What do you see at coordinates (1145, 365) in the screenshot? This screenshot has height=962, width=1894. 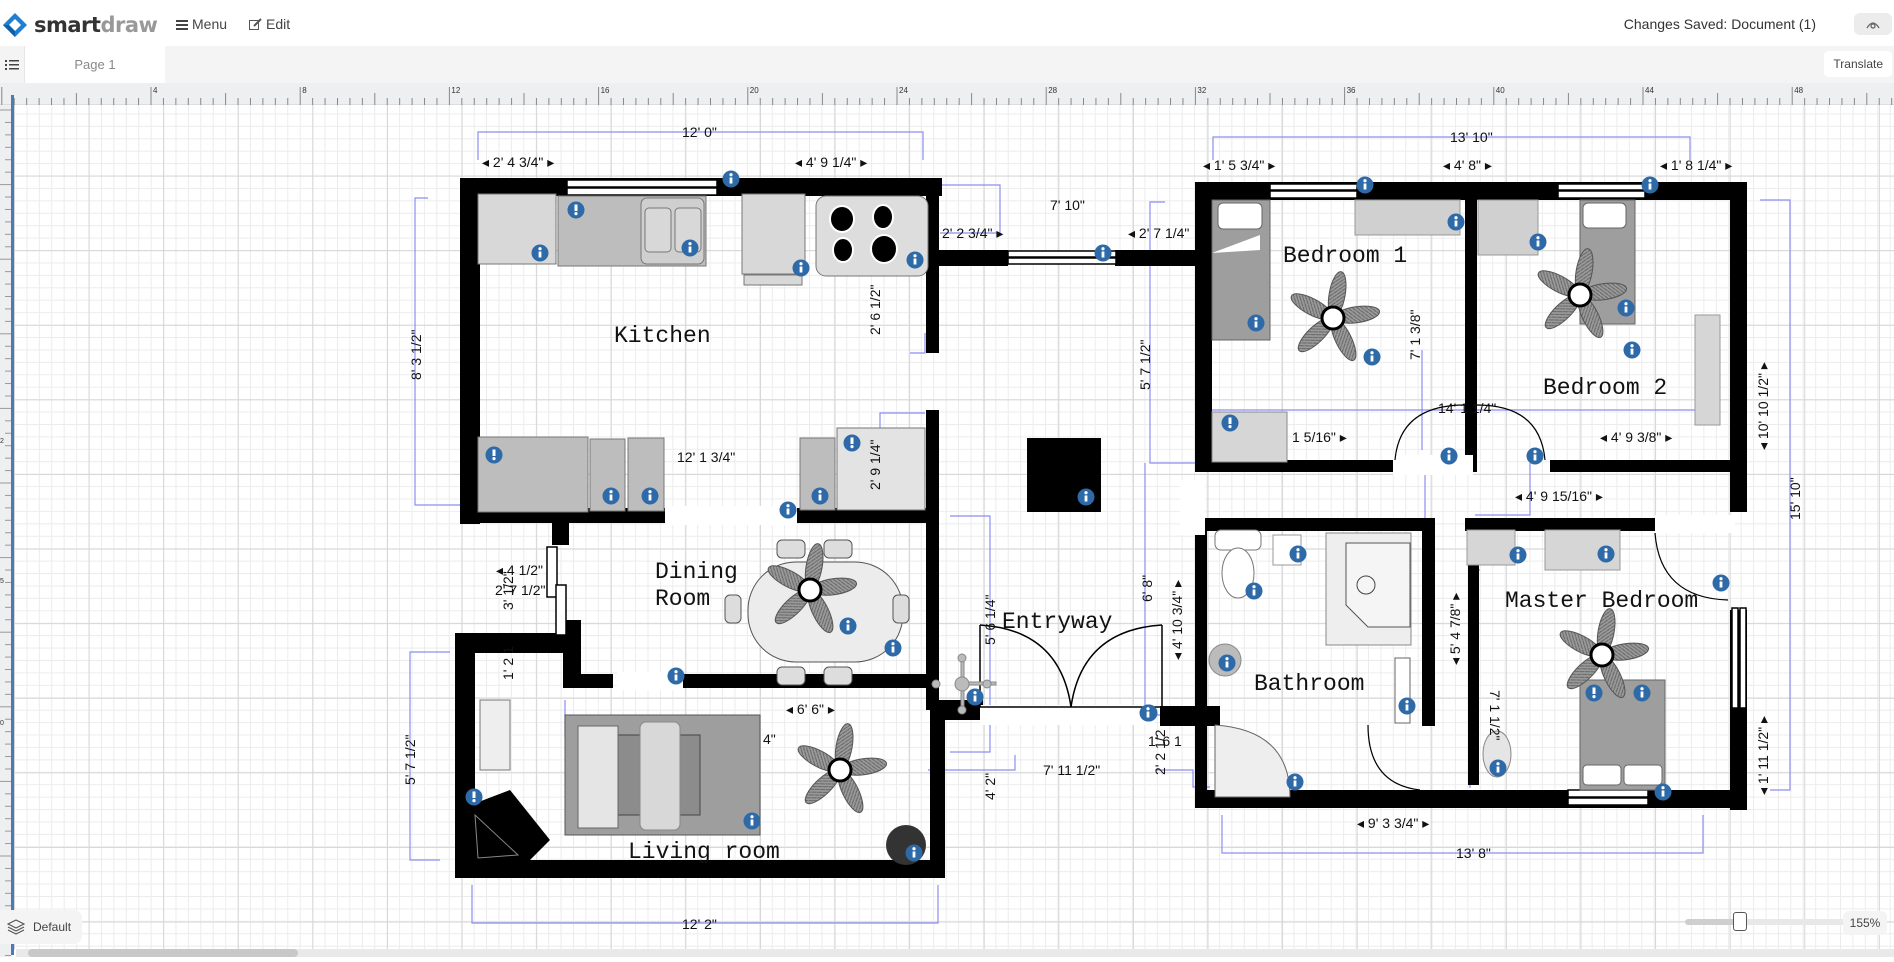 I see `dim-hall-vertical: 5' 7 1/2"` at bounding box center [1145, 365].